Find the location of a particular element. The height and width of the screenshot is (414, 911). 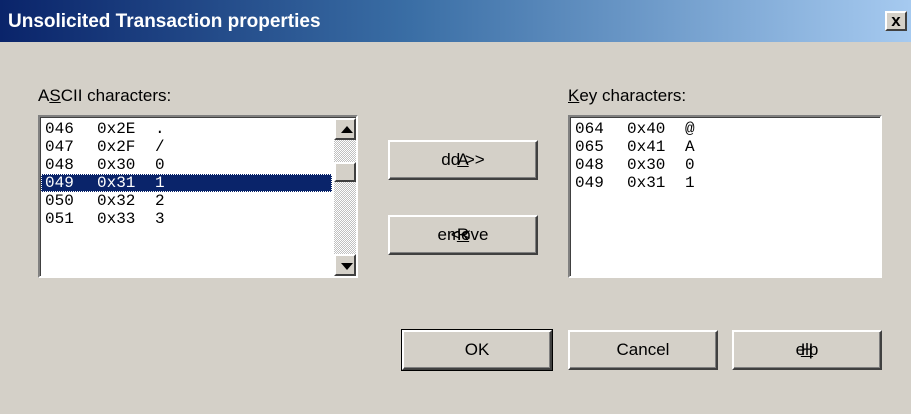

ok-label: OK is located at coordinates (477, 349).